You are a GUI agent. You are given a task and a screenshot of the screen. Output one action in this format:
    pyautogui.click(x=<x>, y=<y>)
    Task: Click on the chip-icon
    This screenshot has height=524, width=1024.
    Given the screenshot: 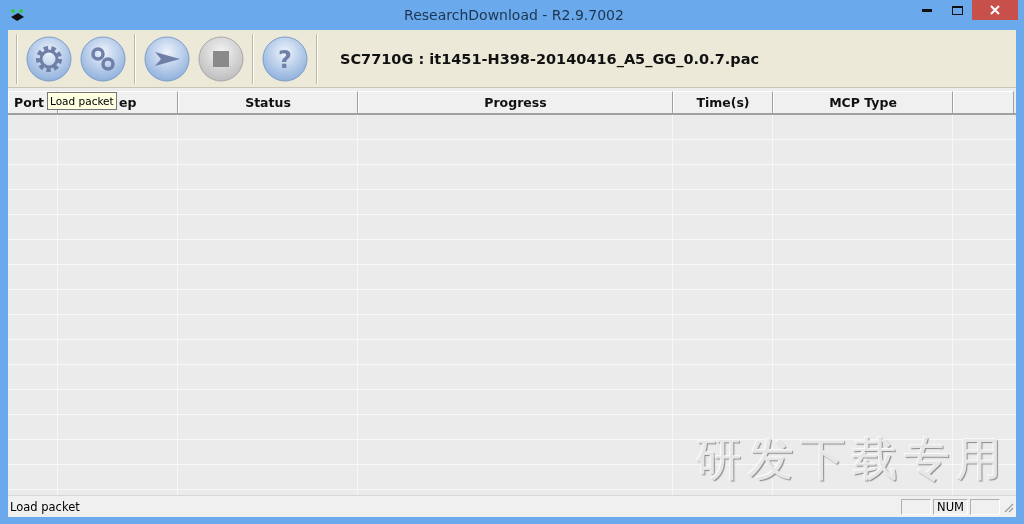 What is the action you would take?
    pyautogui.click(x=18, y=15)
    